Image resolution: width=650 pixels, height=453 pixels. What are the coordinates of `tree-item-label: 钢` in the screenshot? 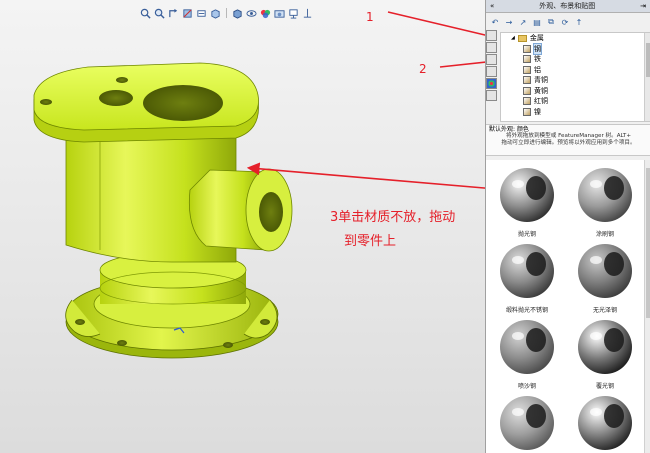 It's located at (537, 48).